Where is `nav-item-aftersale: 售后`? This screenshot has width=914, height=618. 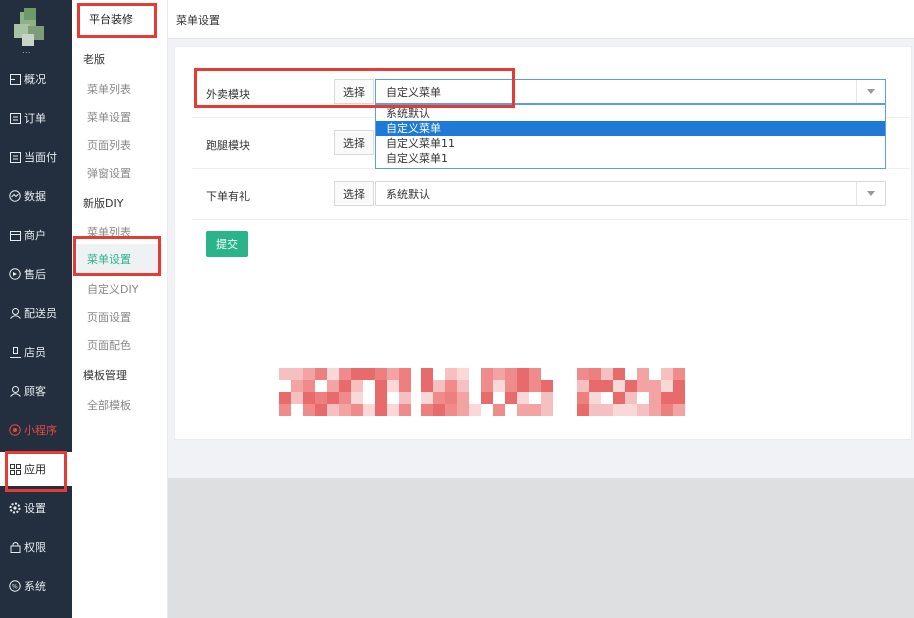
nav-item-aftersale: 售后 is located at coordinates (36, 274).